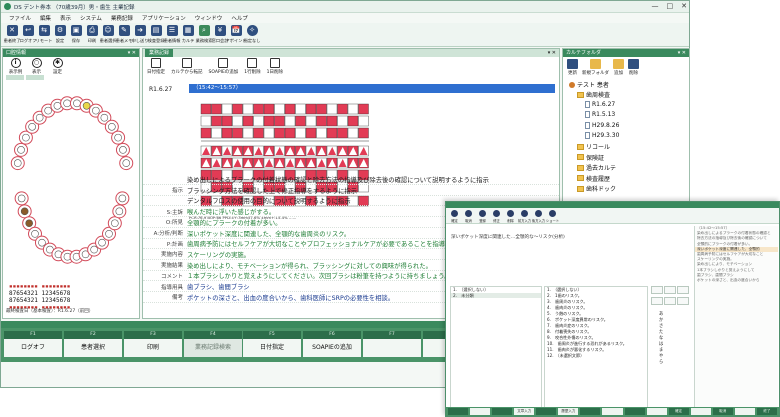  What do you see at coordinates (140, 35) in the screenshot?
I see `toolbar-button-8: ➜ 申し送り` at bounding box center [140, 35].